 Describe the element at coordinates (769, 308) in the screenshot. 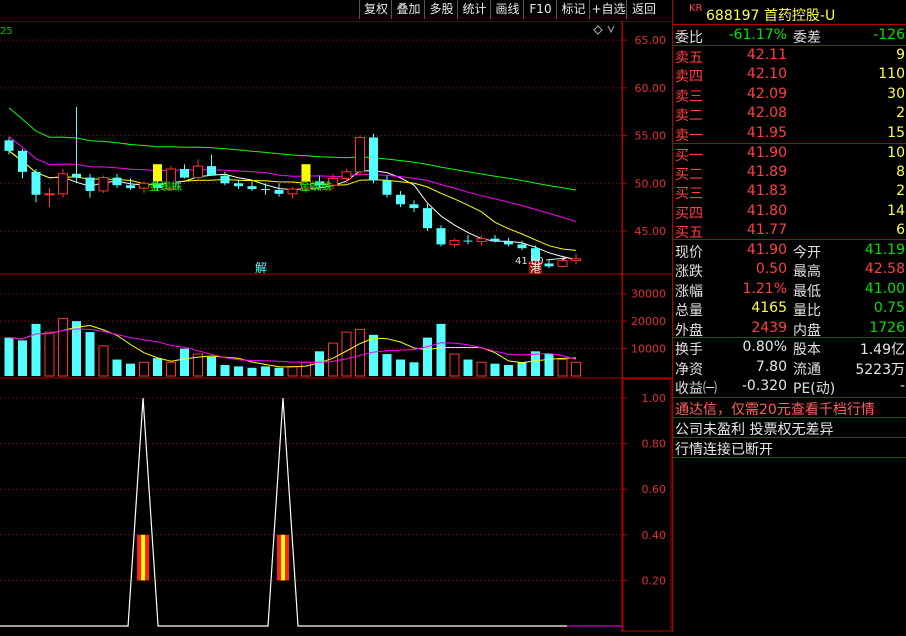

I see `stat-value: 4165` at that location.